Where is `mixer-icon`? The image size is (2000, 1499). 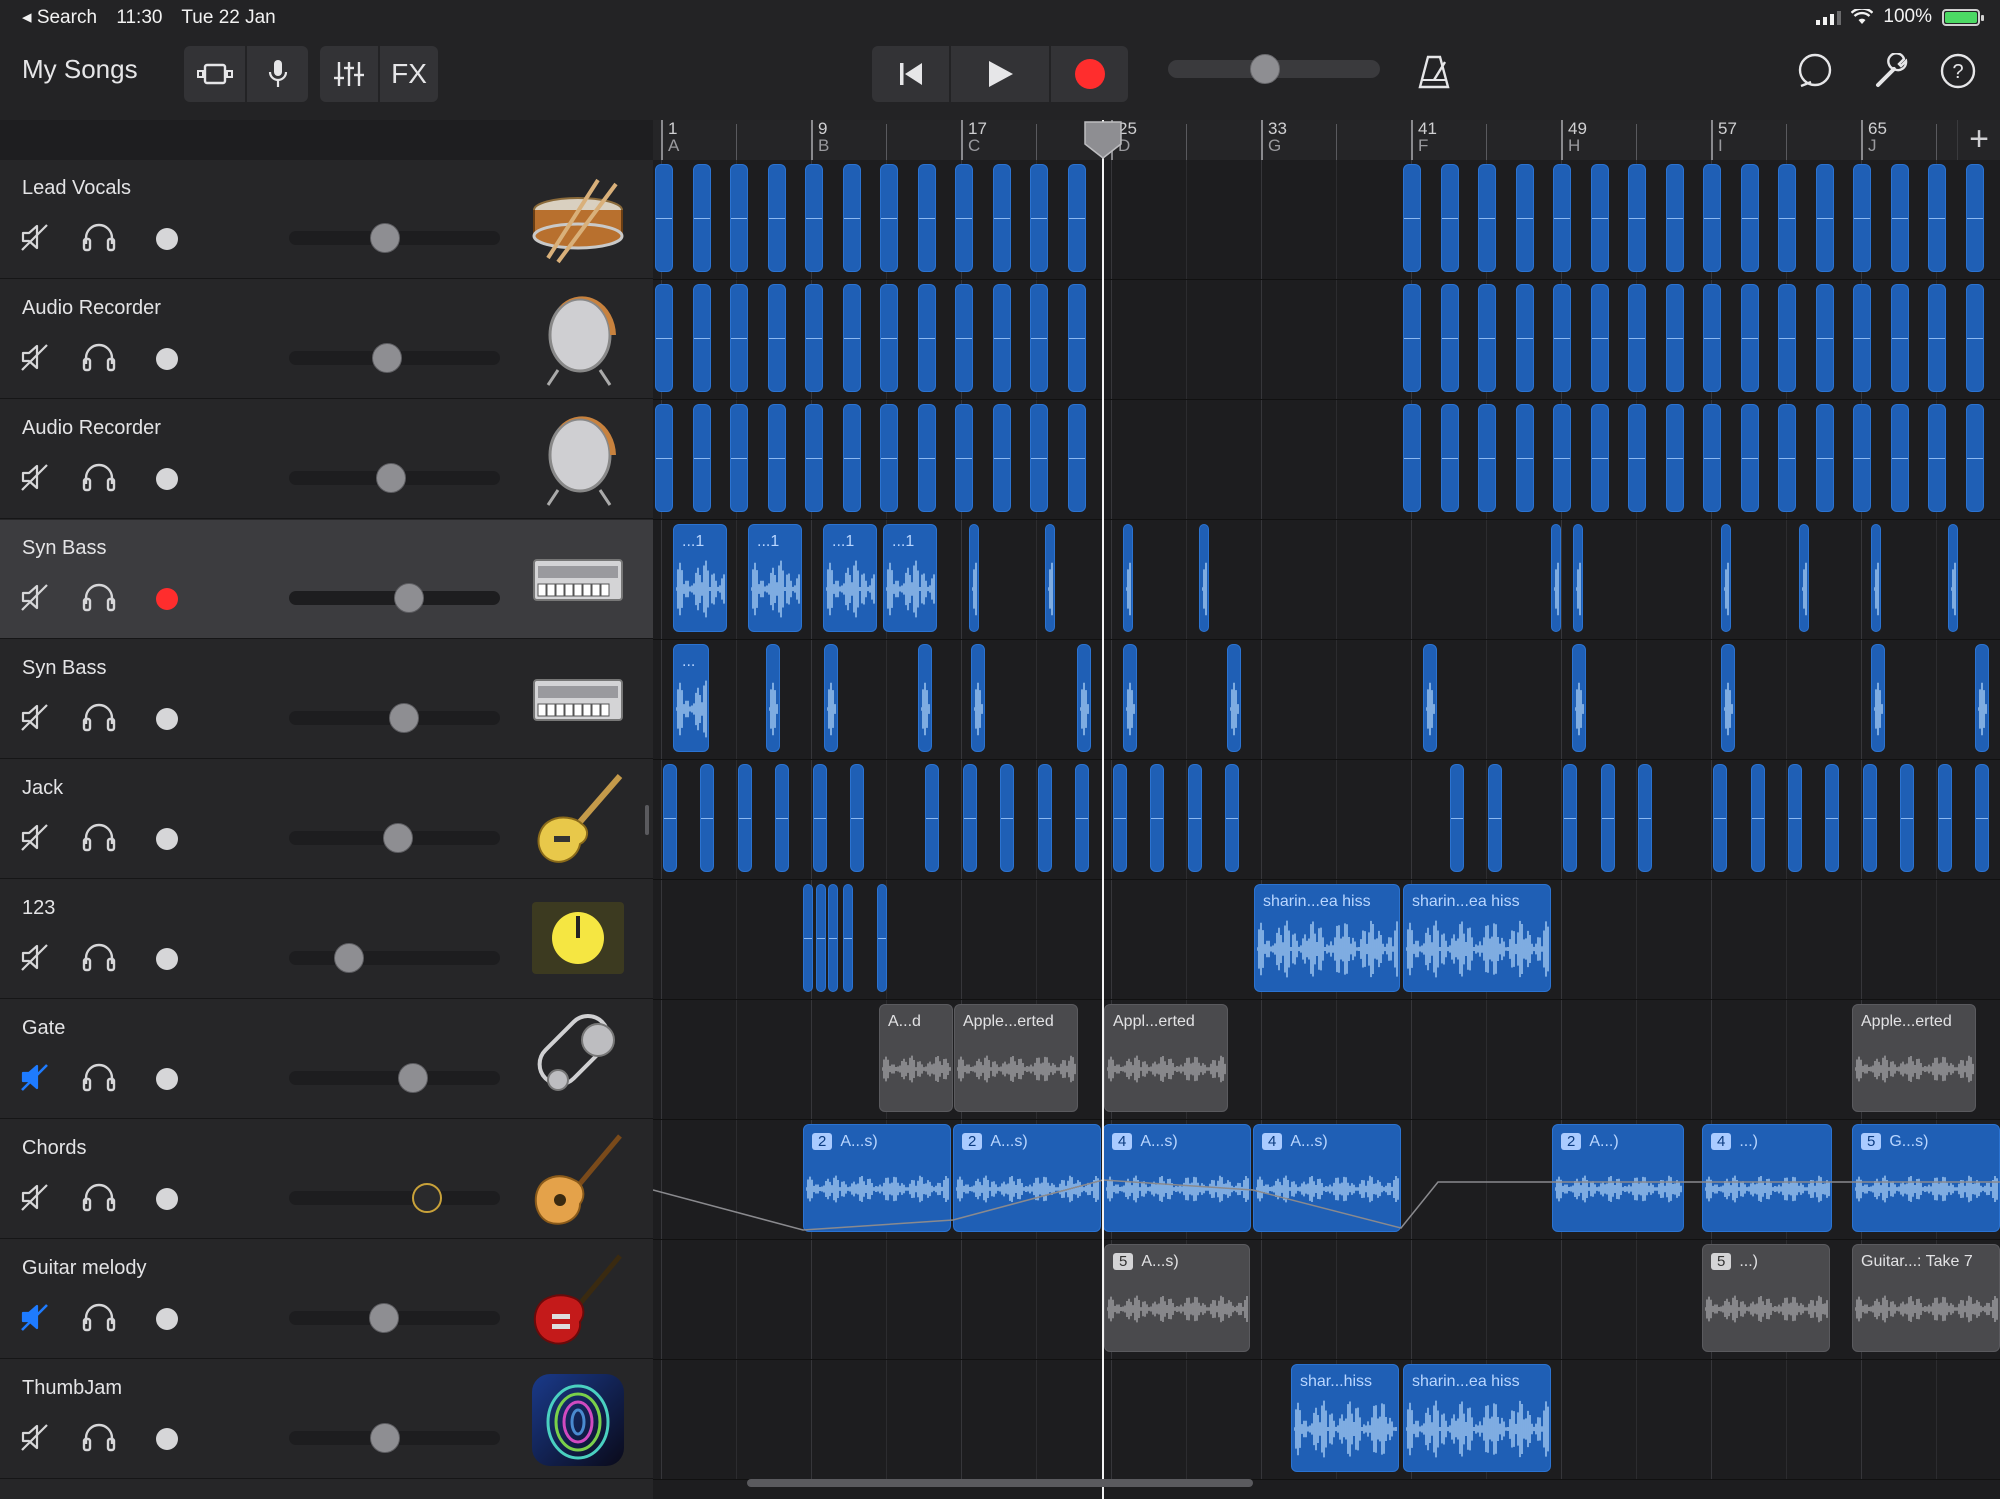
mixer-icon is located at coordinates (349, 74).